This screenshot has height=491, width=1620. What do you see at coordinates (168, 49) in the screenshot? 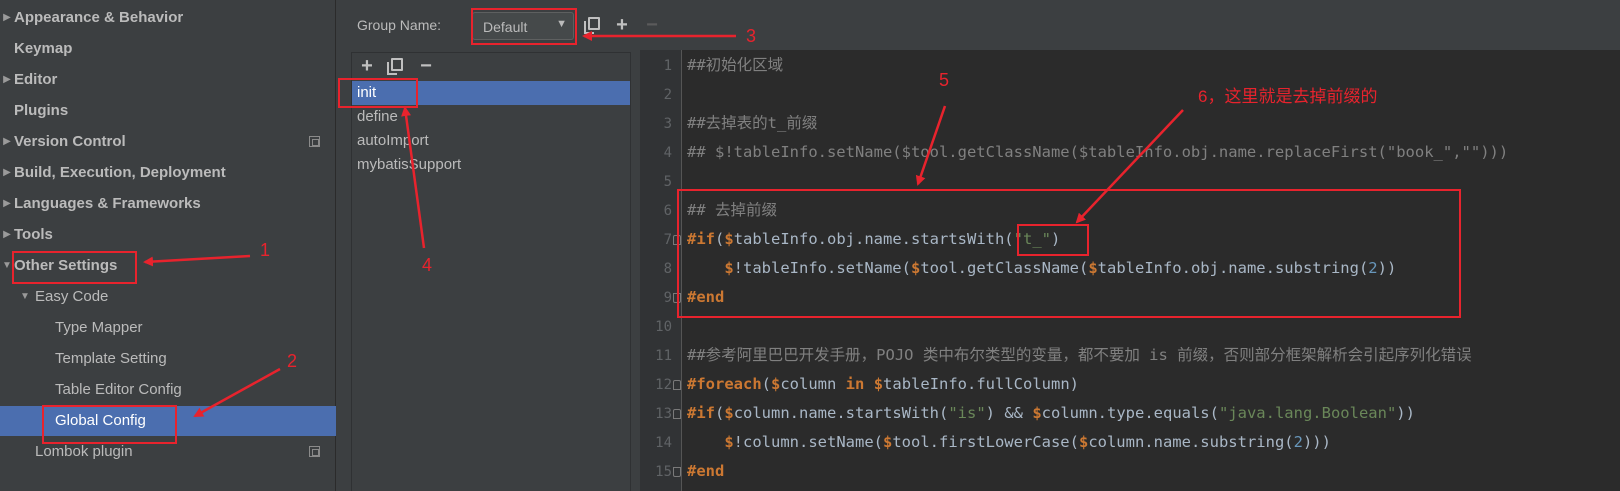
I see `sidebar-item-keymap: Keymap` at bounding box center [168, 49].